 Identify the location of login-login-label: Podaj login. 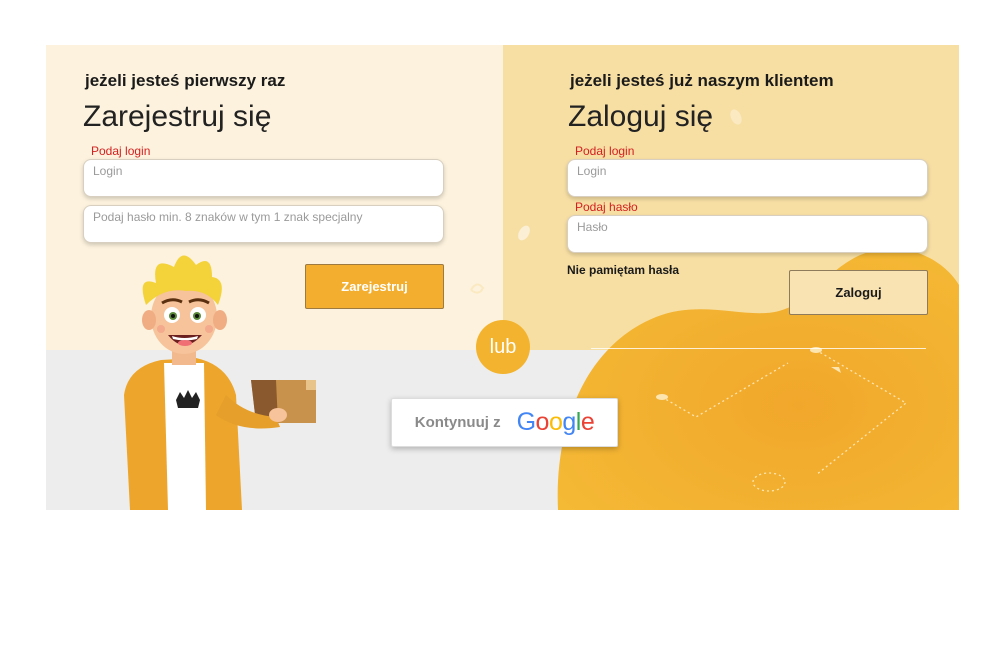
(605, 151).